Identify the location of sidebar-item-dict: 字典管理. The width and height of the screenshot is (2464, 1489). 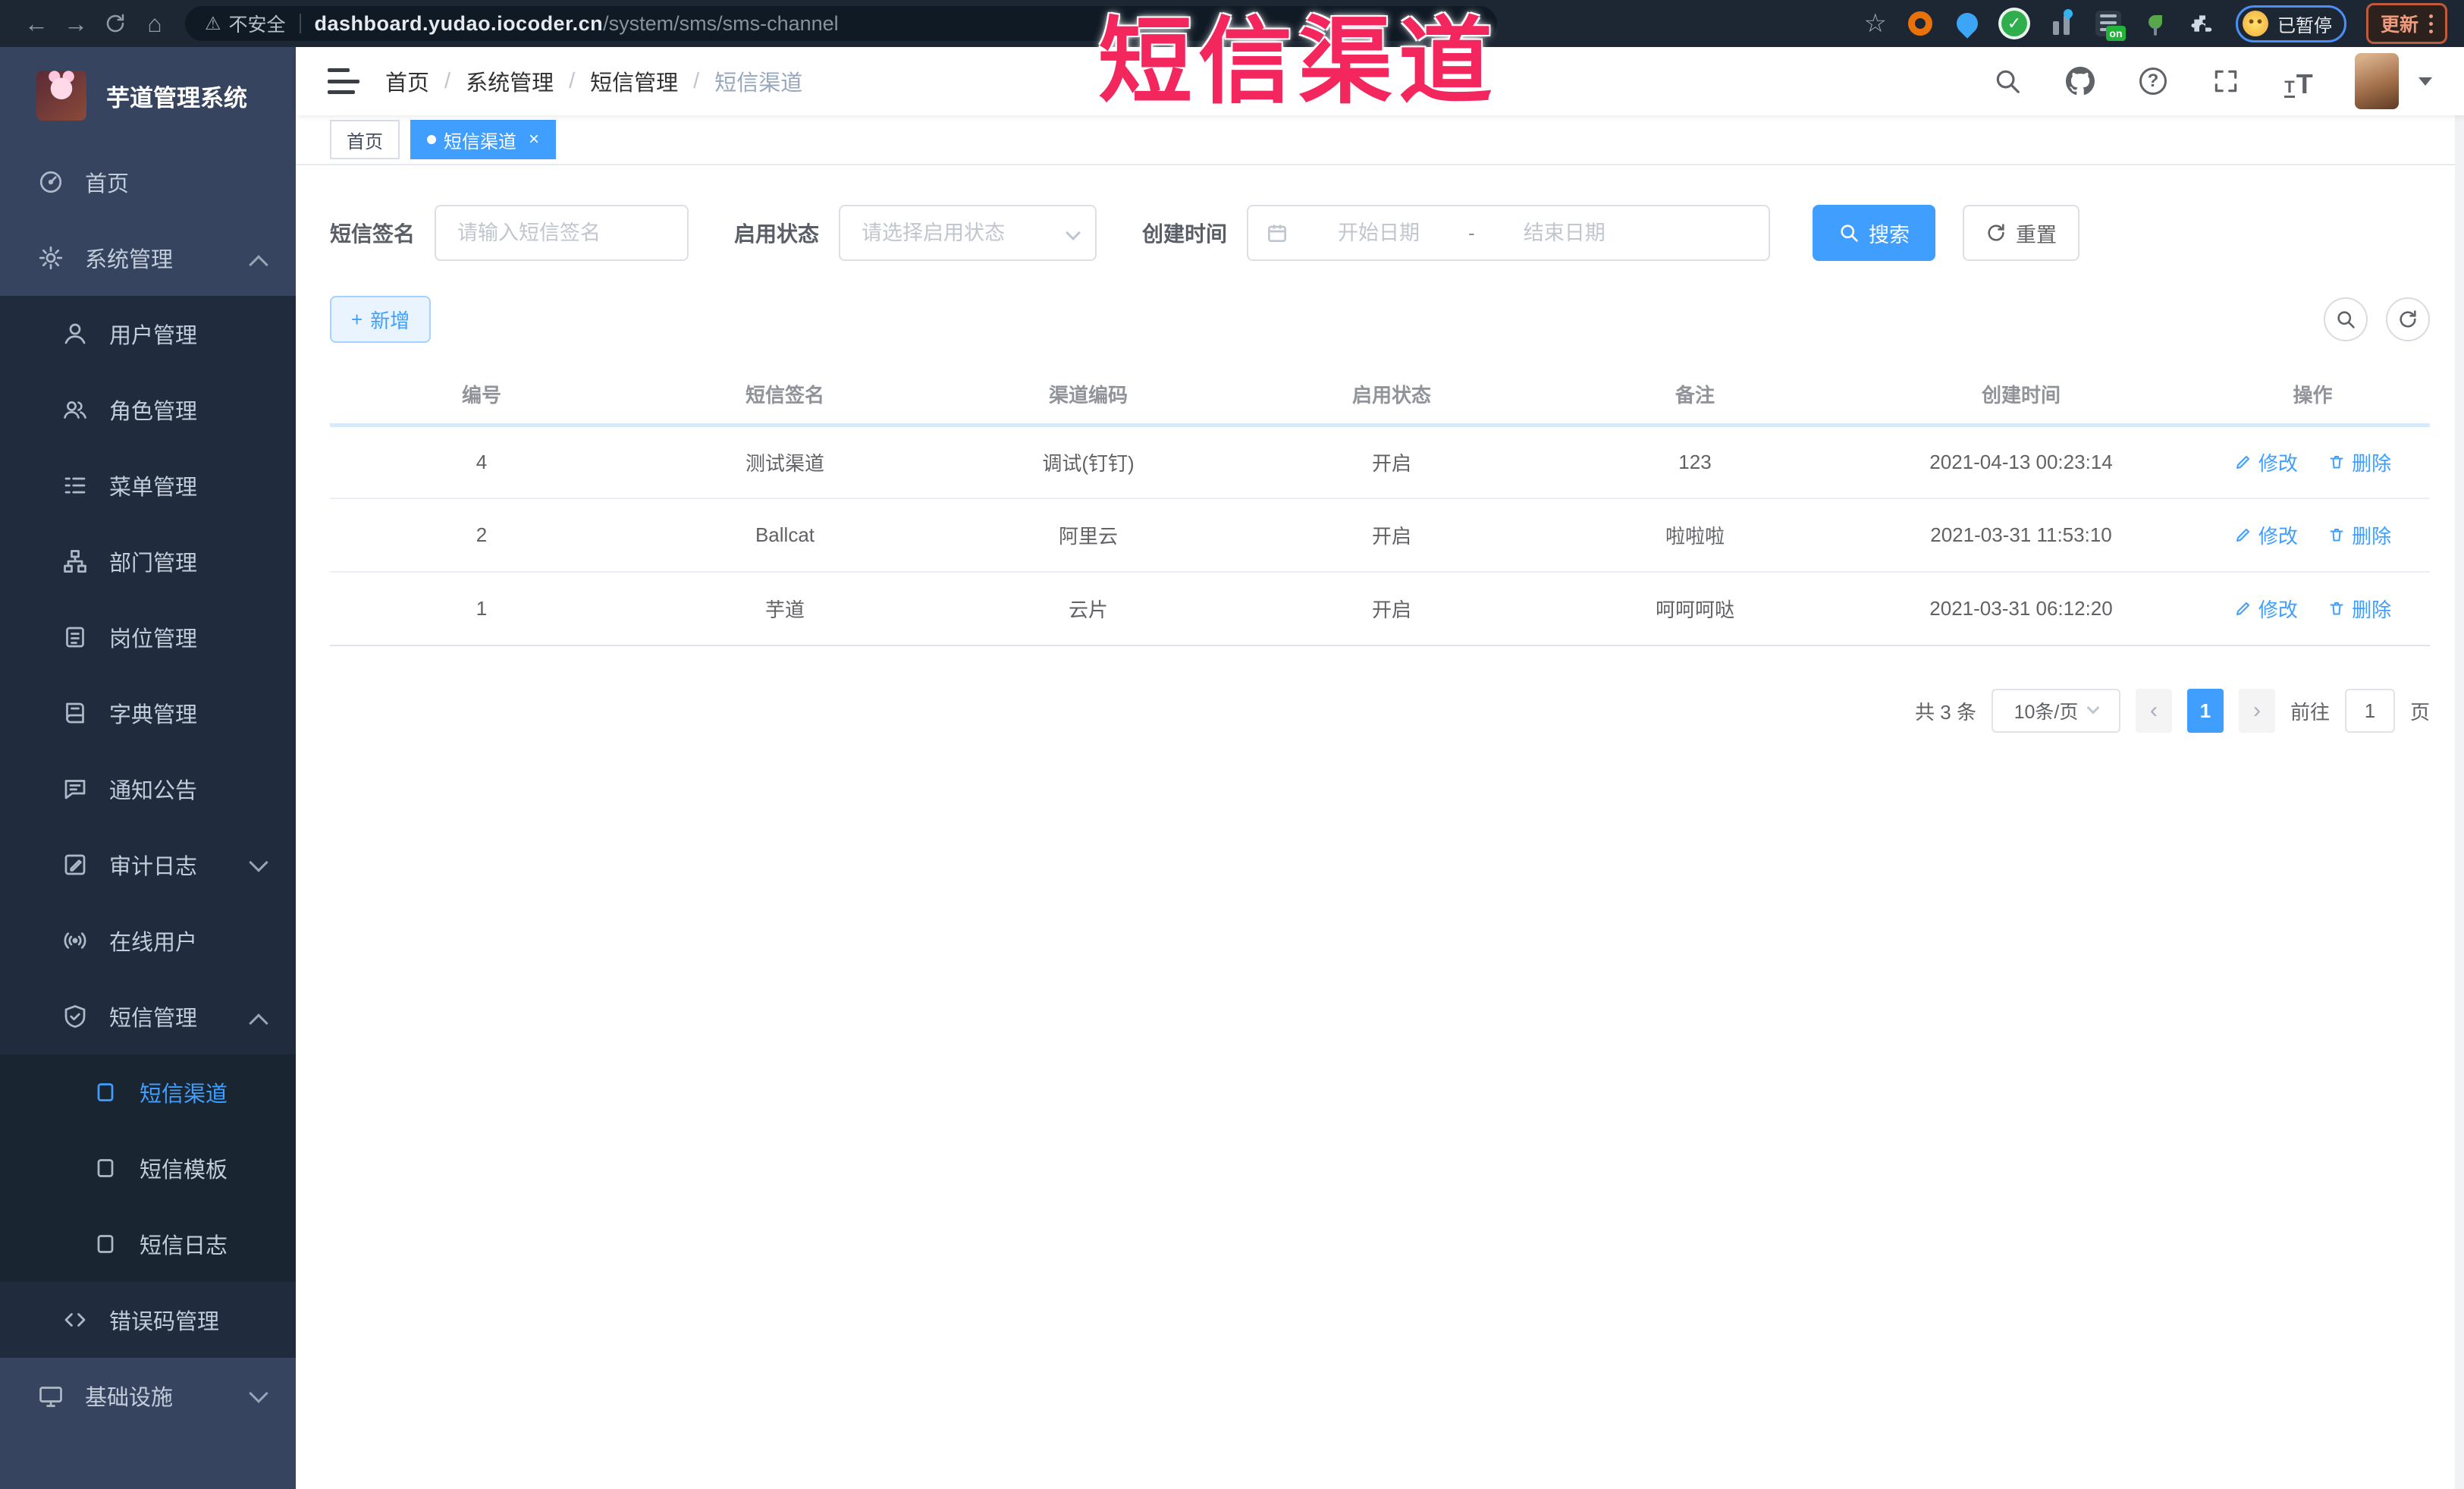
(148, 713).